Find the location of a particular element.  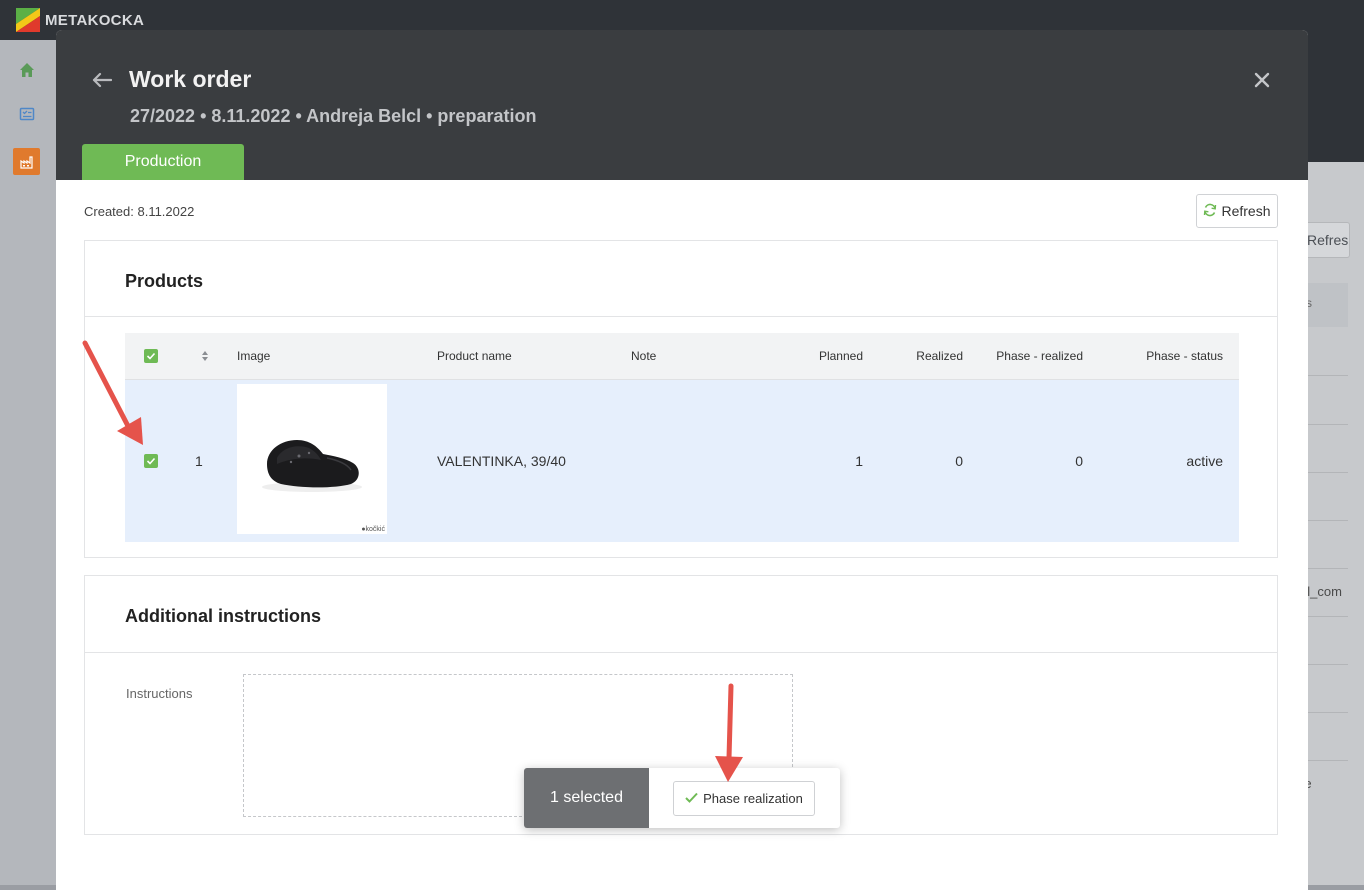

row-checkbox is located at coordinates (151, 461).